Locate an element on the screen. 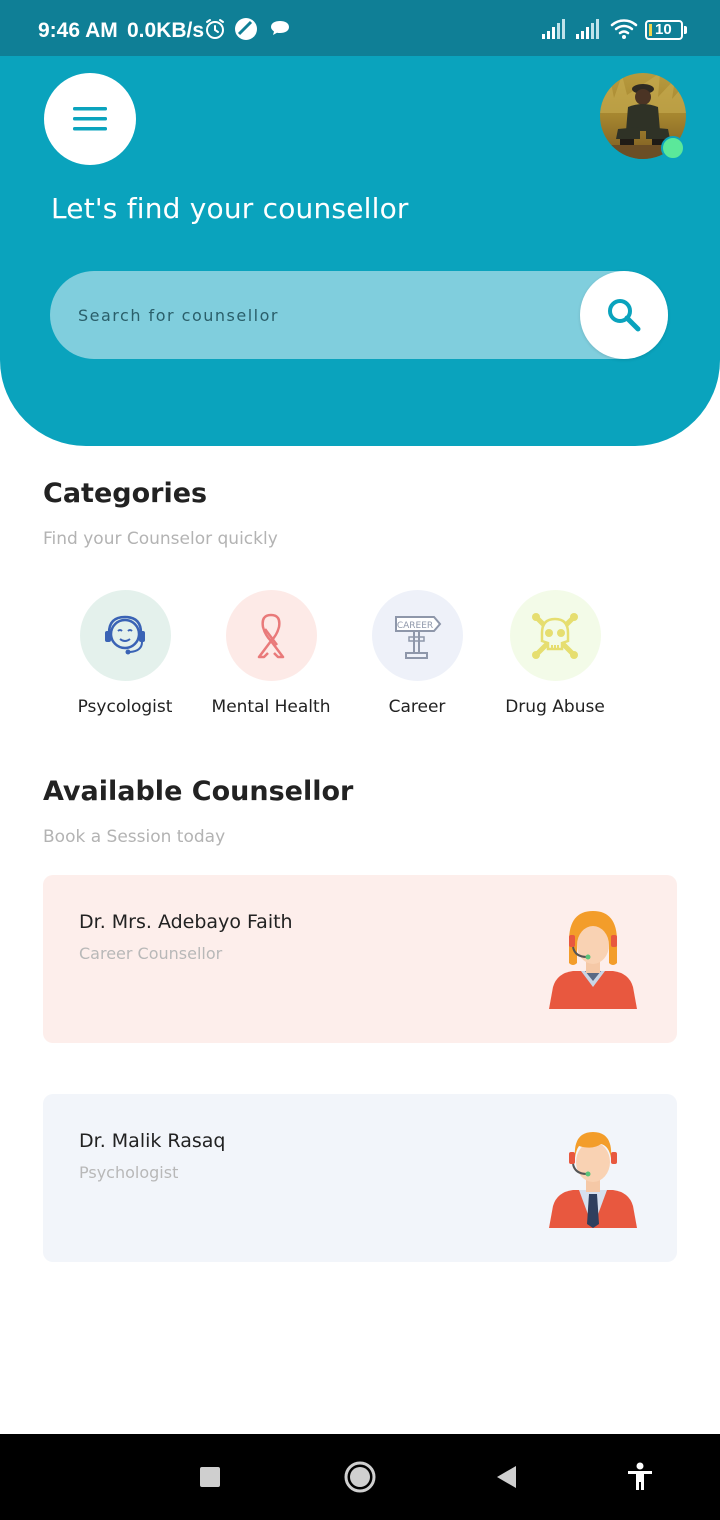  home-button is located at coordinates (360, 1477).